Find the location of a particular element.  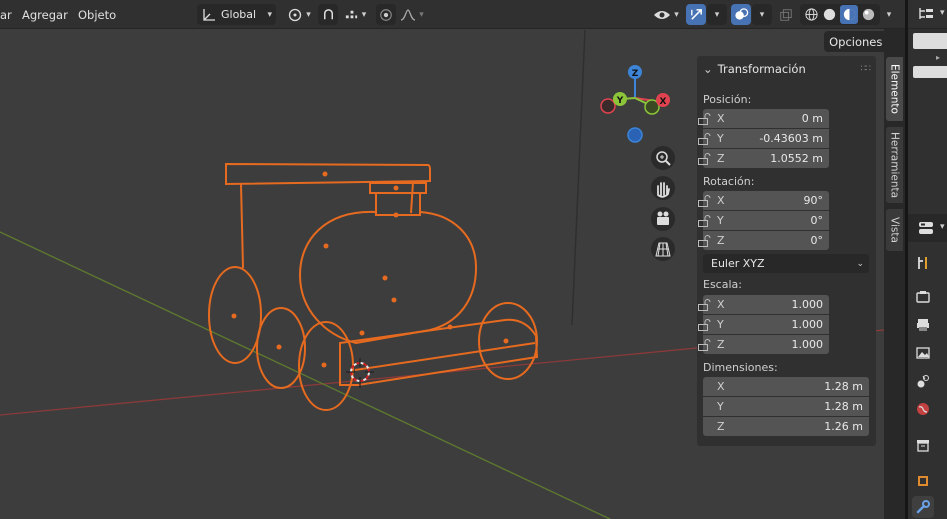

grid-perspective-icon is located at coordinates (663, 249).